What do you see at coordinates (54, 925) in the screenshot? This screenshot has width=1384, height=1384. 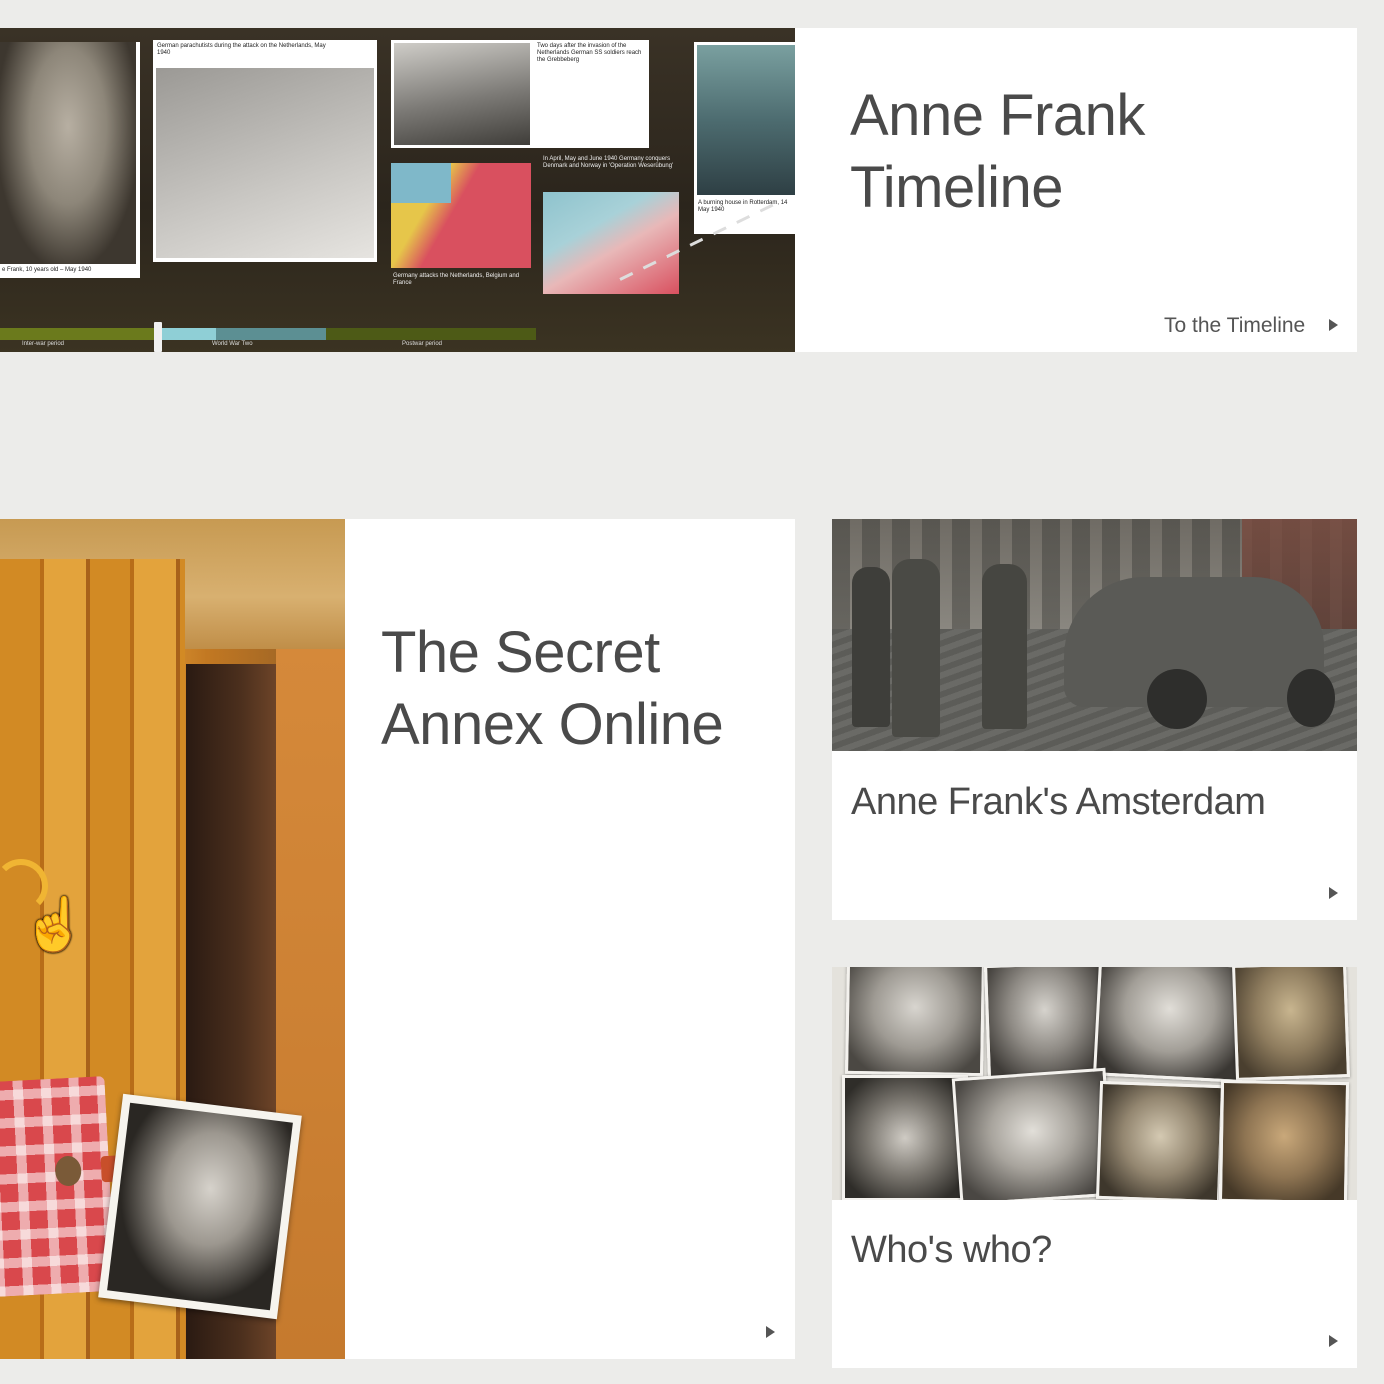 I see `hand-cursor-icon: ☝` at bounding box center [54, 925].